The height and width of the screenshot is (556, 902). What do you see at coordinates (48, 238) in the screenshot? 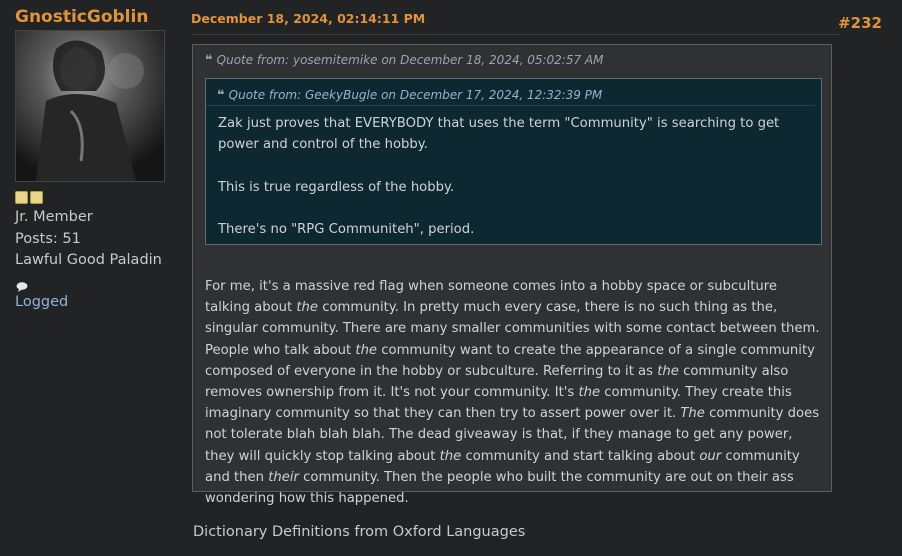
I see `post-count: Posts: 51` at bounding box center [48, 238].